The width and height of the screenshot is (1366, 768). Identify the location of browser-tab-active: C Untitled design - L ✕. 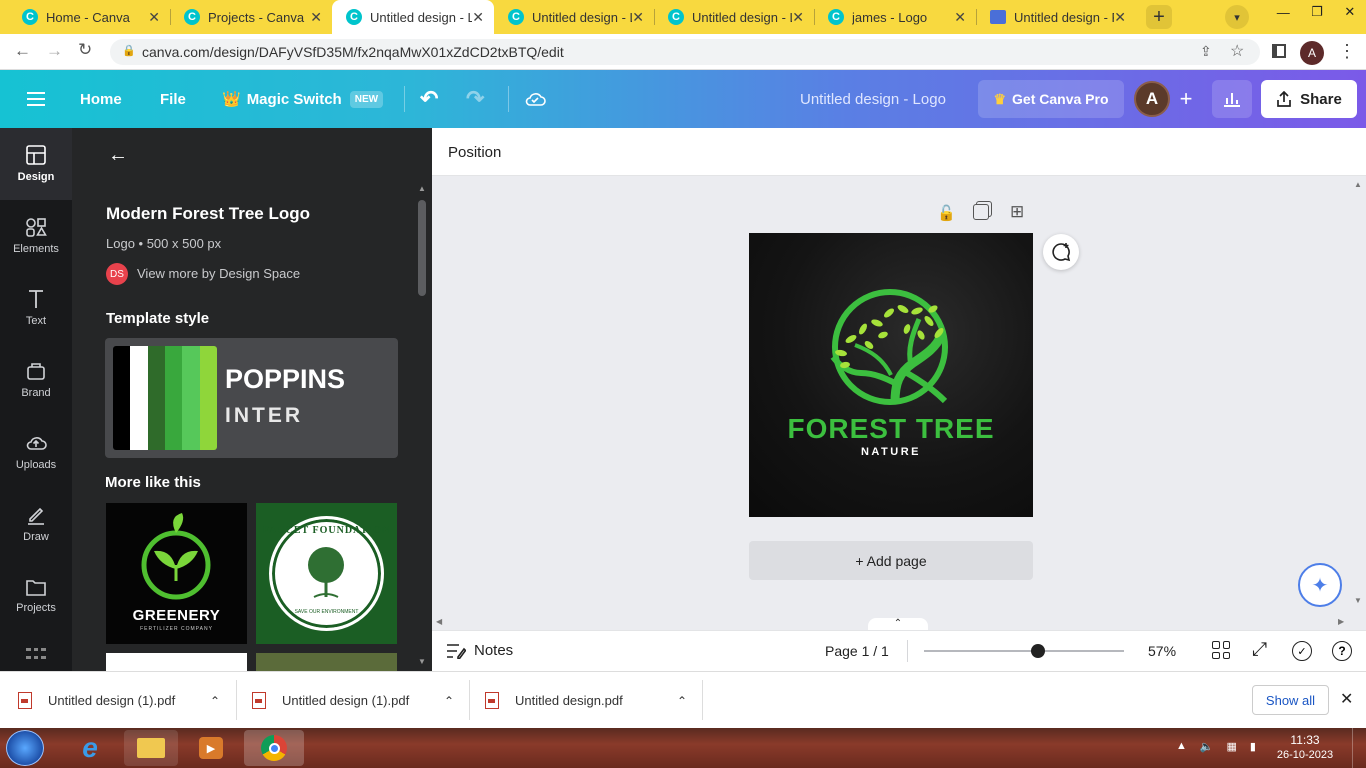
(413, 17).